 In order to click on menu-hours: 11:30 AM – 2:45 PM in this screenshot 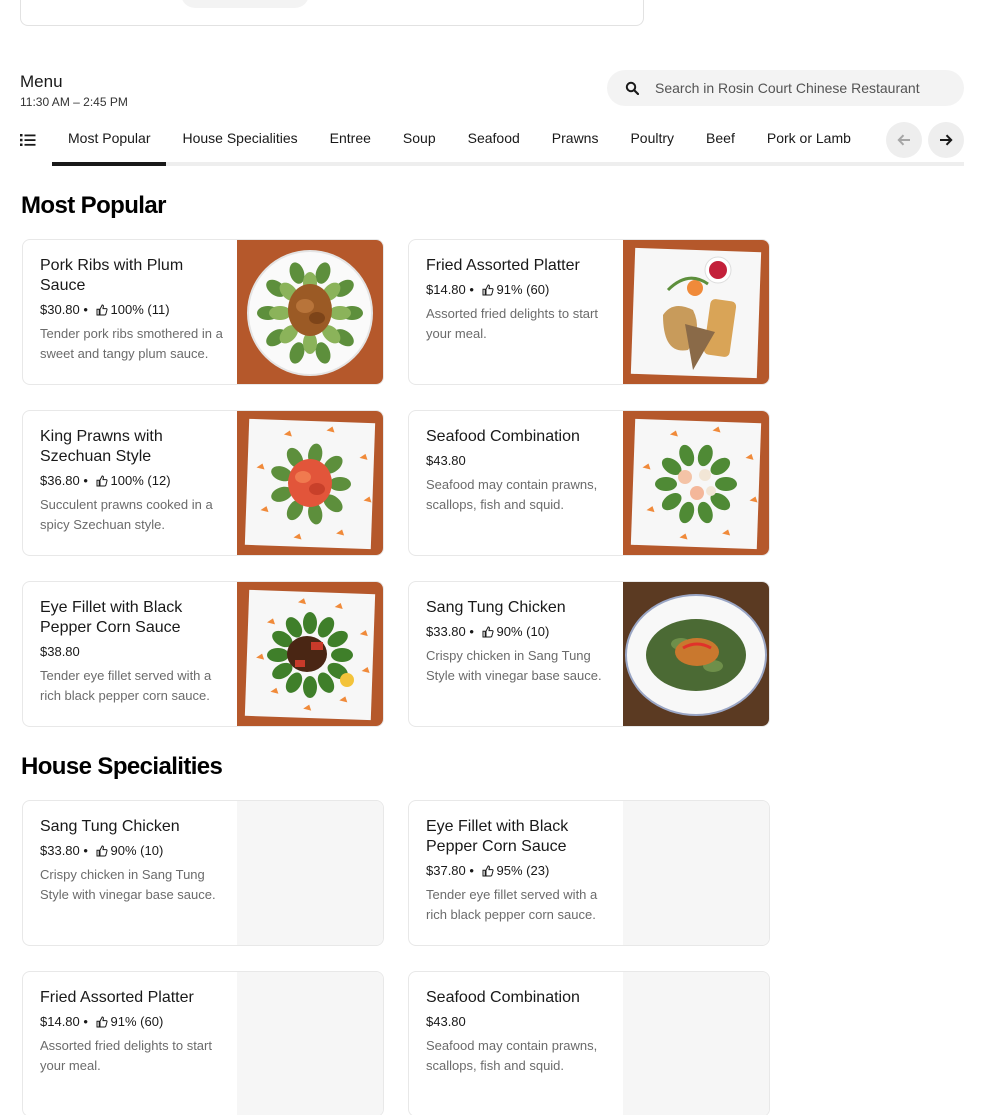, I will do `click(74, 102)`.